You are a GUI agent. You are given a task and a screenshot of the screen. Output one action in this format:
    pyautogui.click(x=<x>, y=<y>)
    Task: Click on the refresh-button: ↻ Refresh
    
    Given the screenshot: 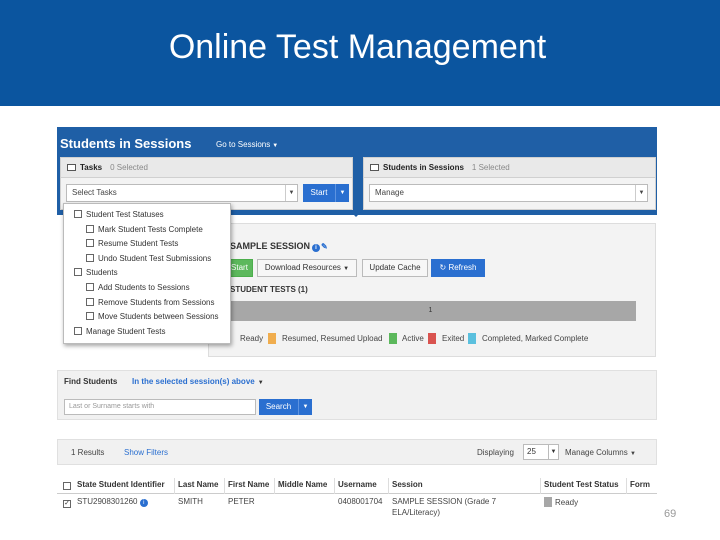 What is the action you would take?
    pyautogui.click(x=458, y=268)
    